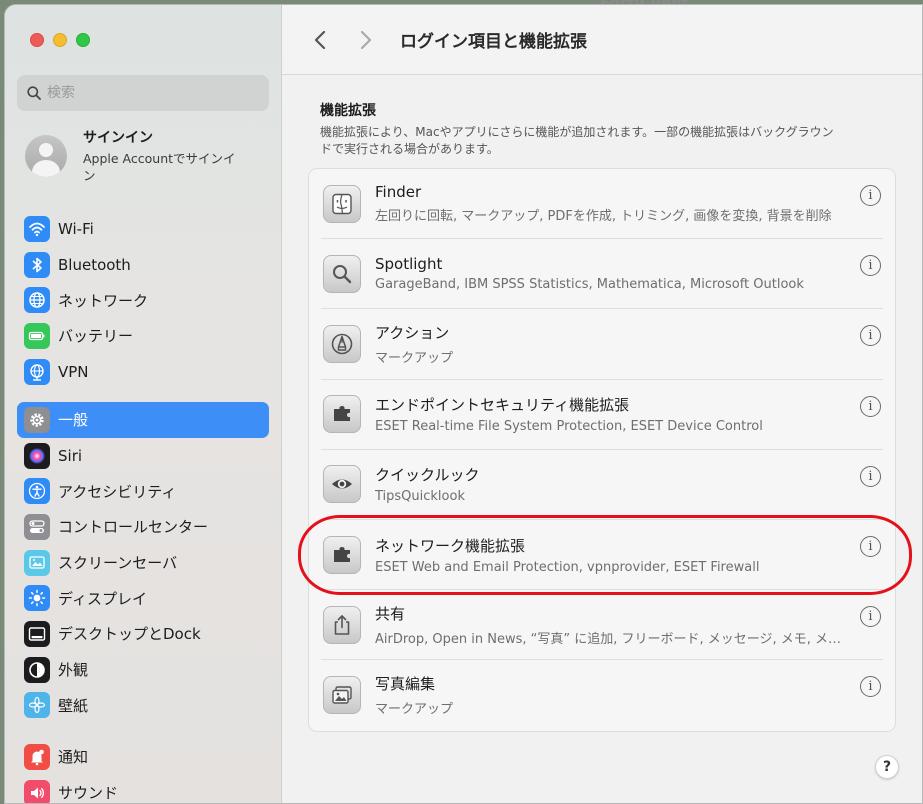  What do you see at coordinates (143, 229) in the screenshot?
I see `sidebar-item-wifi: Wi-Fi` at bounding box center [143, 229].